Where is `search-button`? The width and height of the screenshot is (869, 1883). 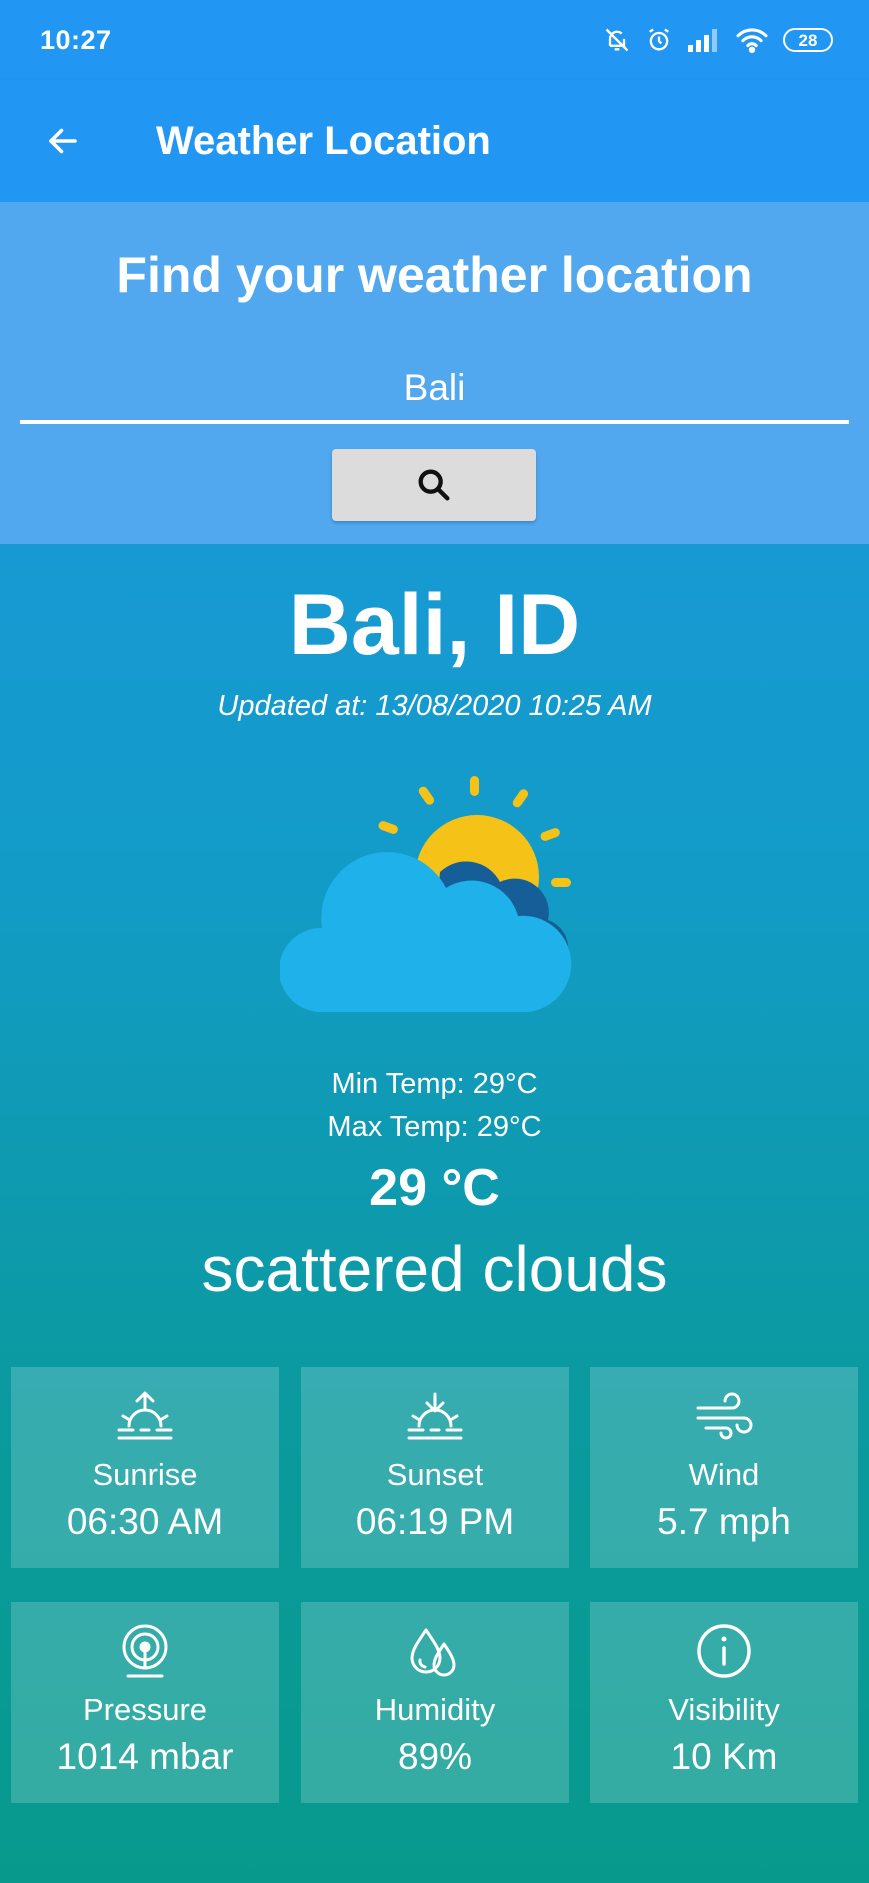 search-button is located at coordinates (434, 485).